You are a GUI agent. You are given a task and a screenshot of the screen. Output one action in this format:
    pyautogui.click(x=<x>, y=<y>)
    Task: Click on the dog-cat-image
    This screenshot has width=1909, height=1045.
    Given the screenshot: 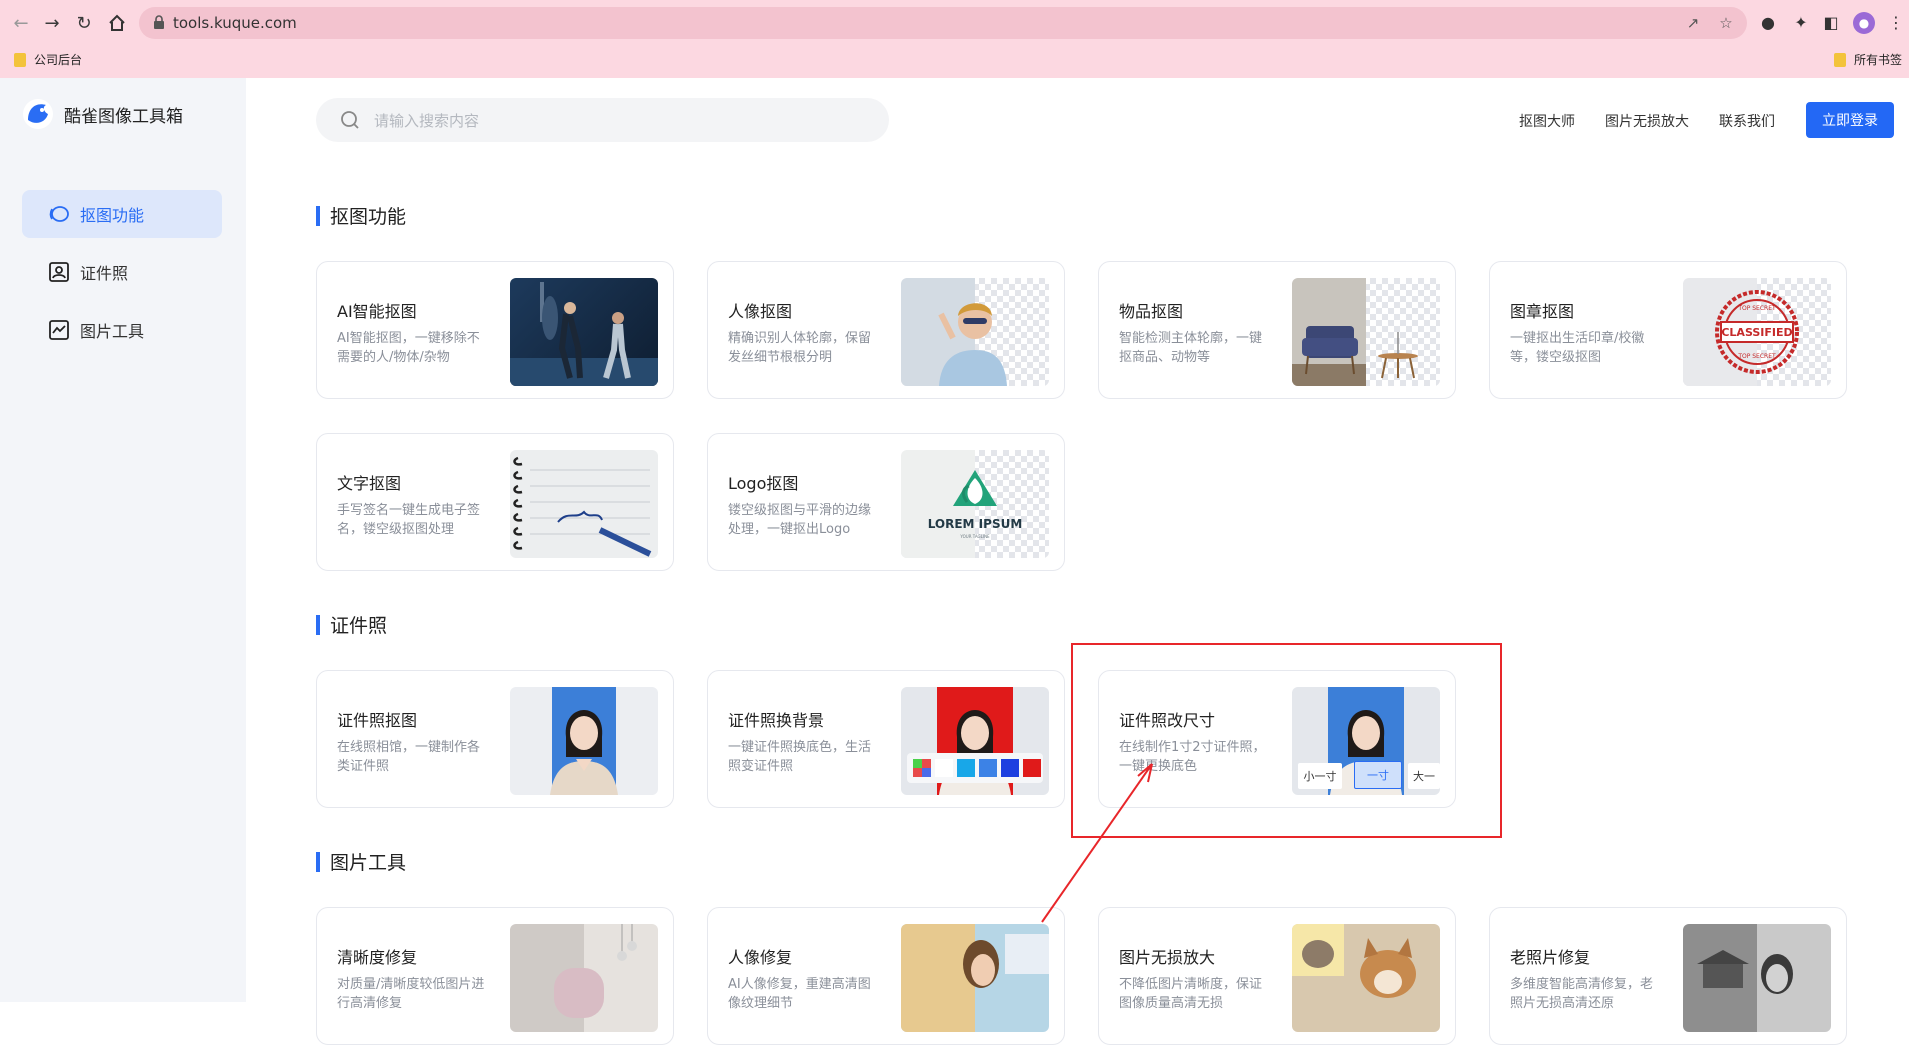 What is the action you would take?
    pyautogui.click(x=1354, y=961)
    